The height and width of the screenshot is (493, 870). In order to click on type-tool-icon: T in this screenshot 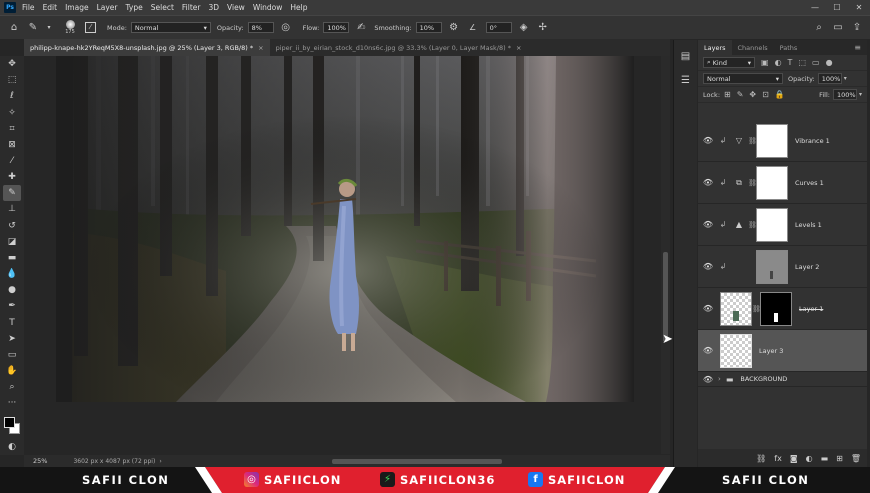, I will do `click(12, 323)`.